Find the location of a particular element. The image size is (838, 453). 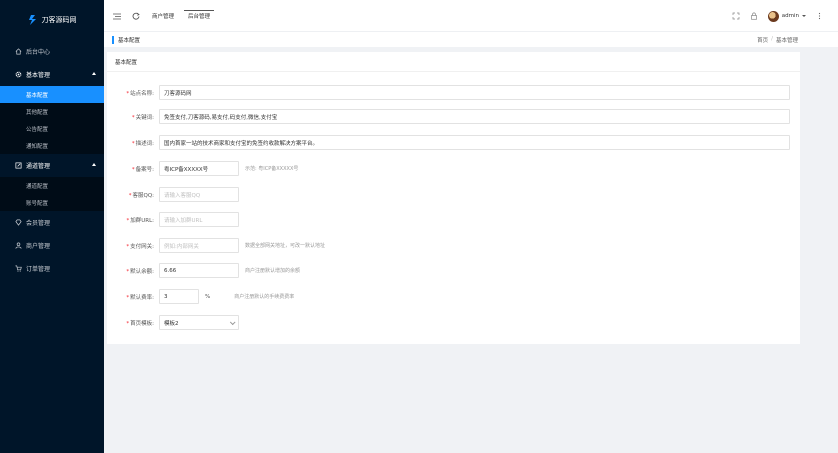

field-label: *默认余额: is located at coordinates (140, 271).